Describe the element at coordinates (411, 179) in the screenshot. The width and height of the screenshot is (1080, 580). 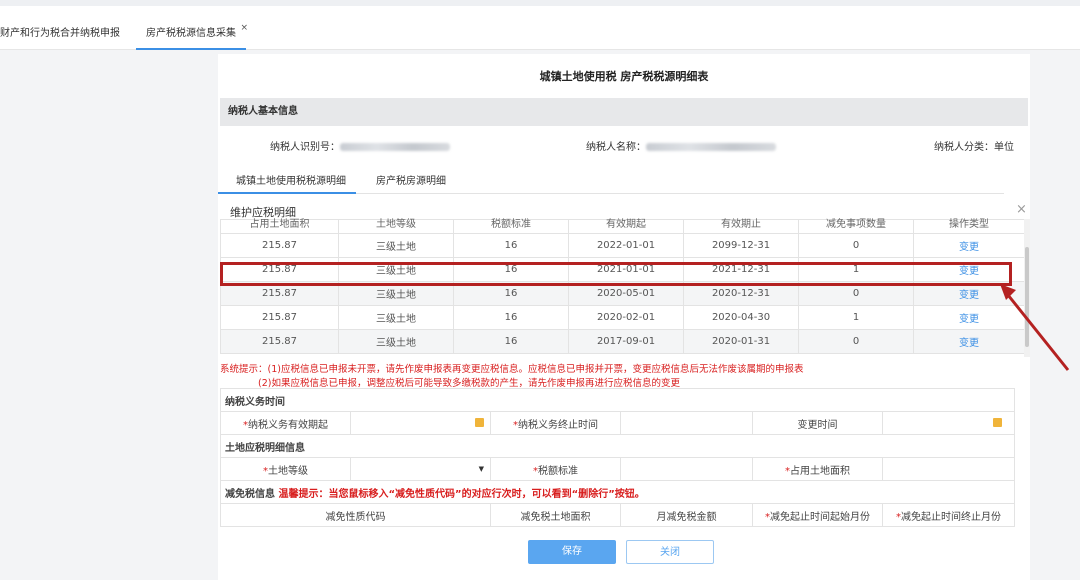
I see `subtab-property-tax: 房产税房源明细` at that location.